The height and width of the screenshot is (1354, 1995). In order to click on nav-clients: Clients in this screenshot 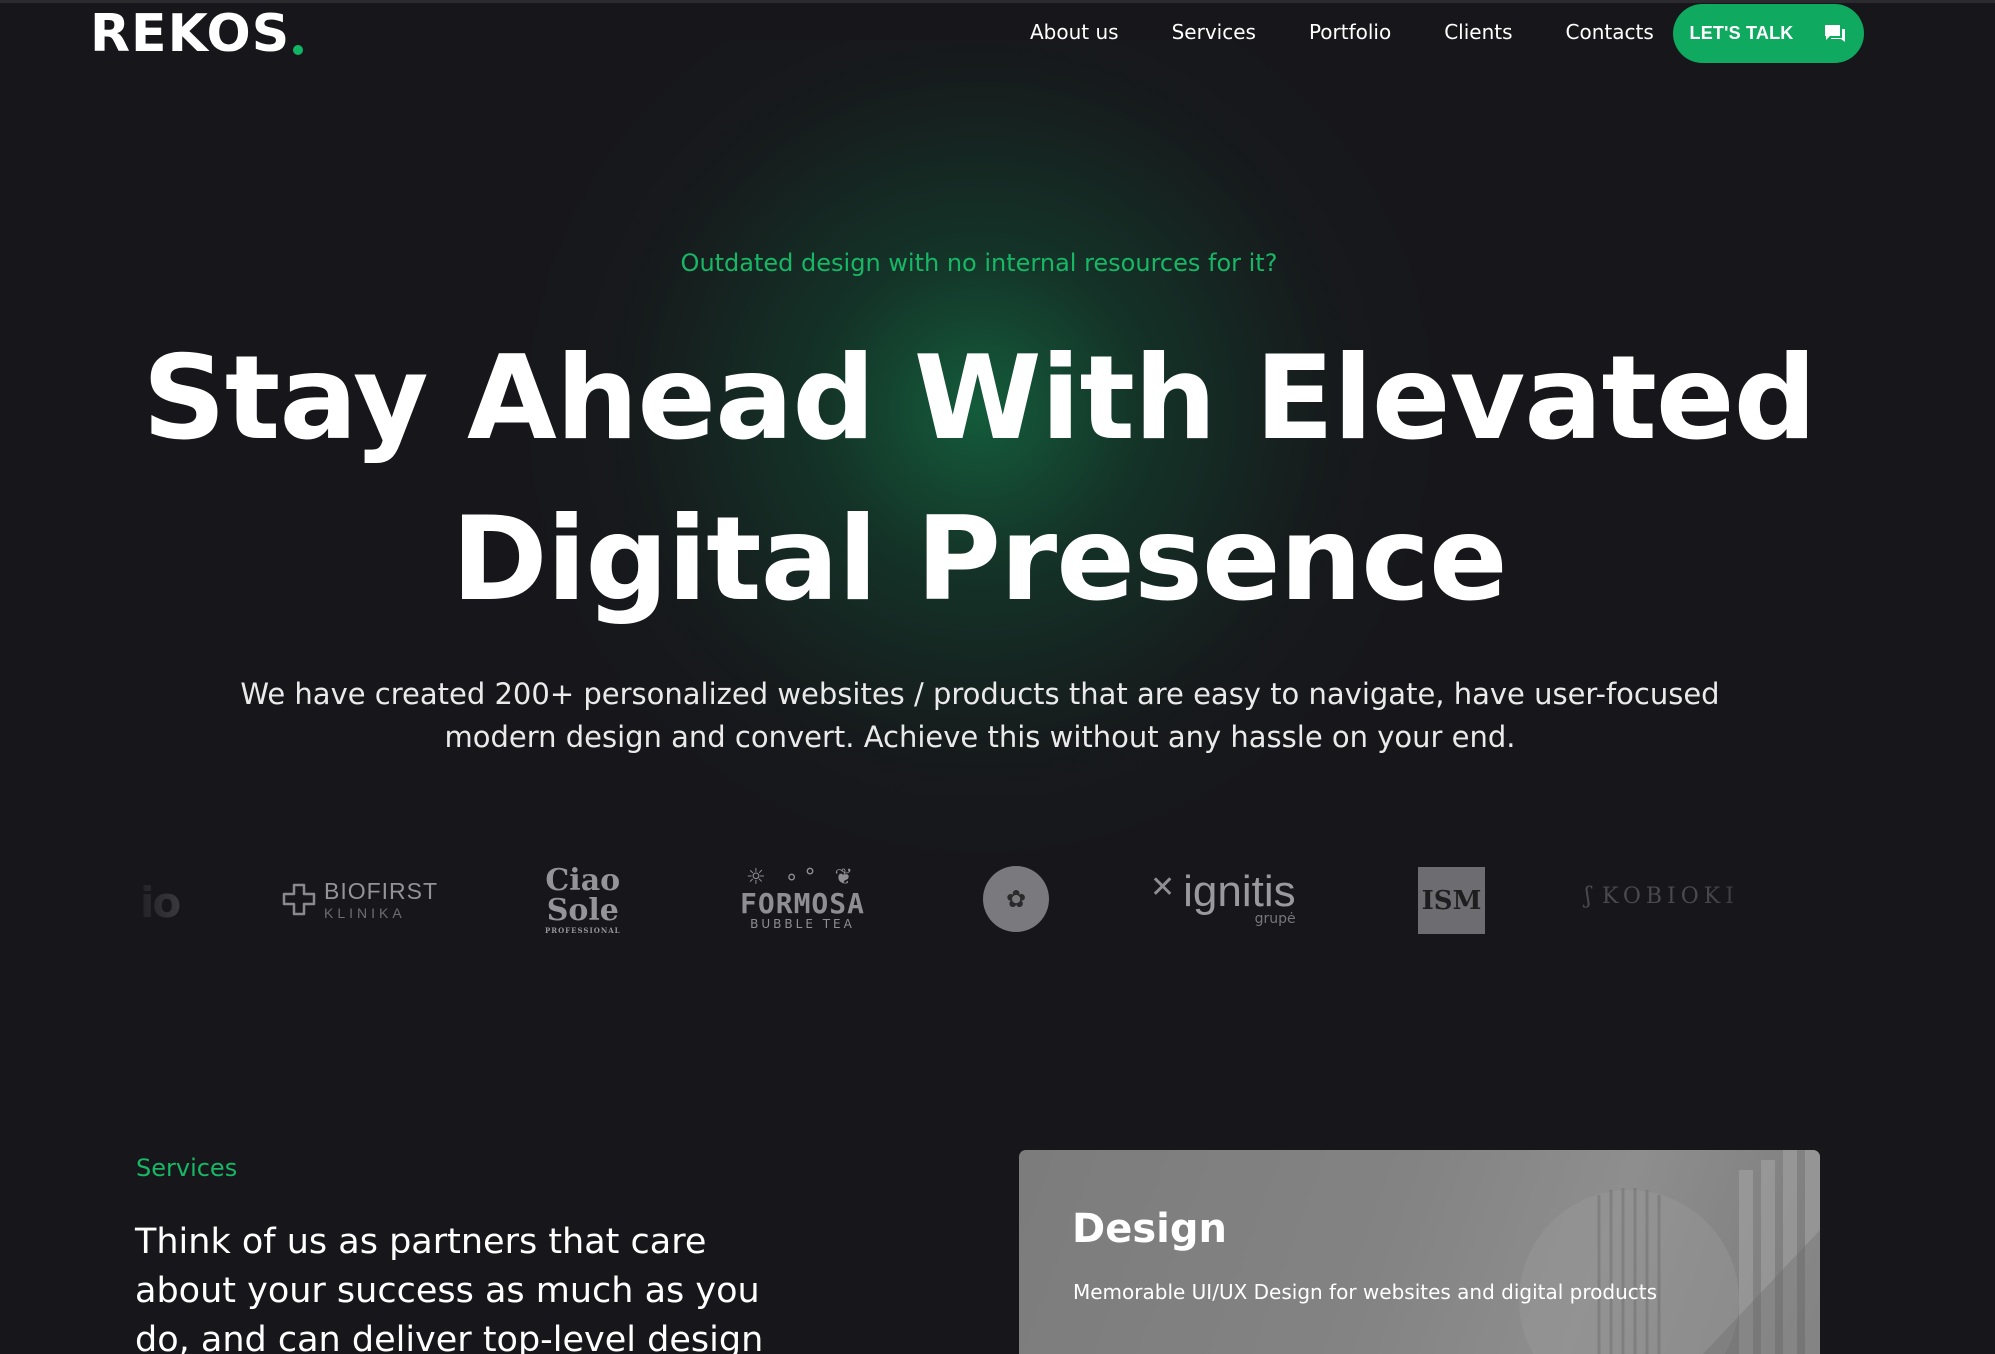, I will do `click(1478, 32)`.